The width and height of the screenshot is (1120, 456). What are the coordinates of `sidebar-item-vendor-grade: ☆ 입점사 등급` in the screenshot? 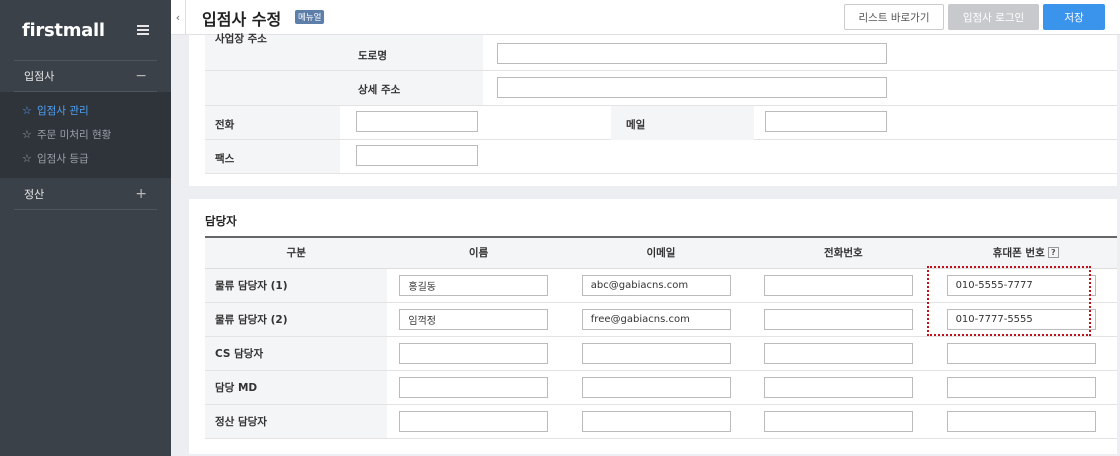 It's located at (85, 158).